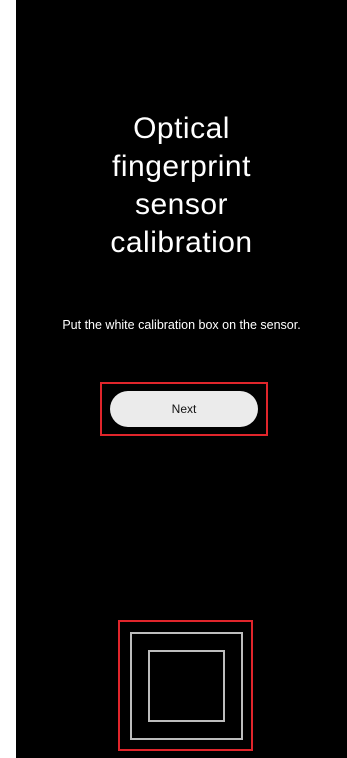  I want to click on next-button-highlight: Next, so click(184, 409).